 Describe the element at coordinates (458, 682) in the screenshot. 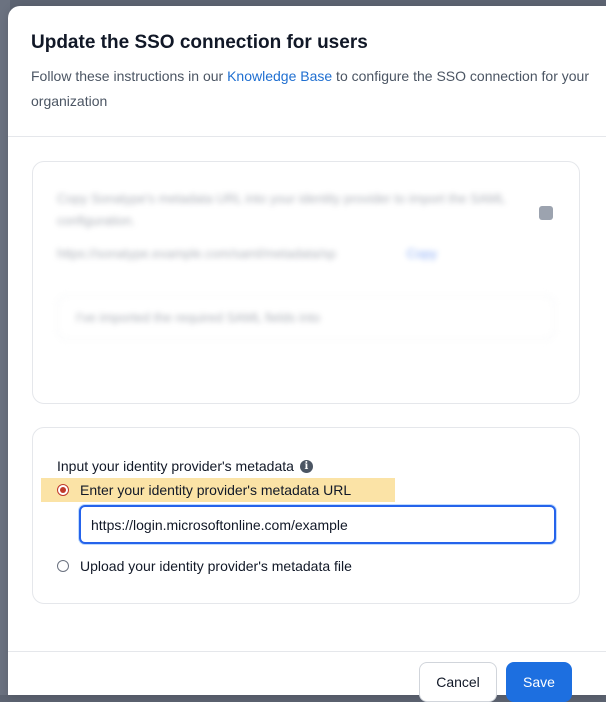

I see `cancel-button: Cancel` at that location.